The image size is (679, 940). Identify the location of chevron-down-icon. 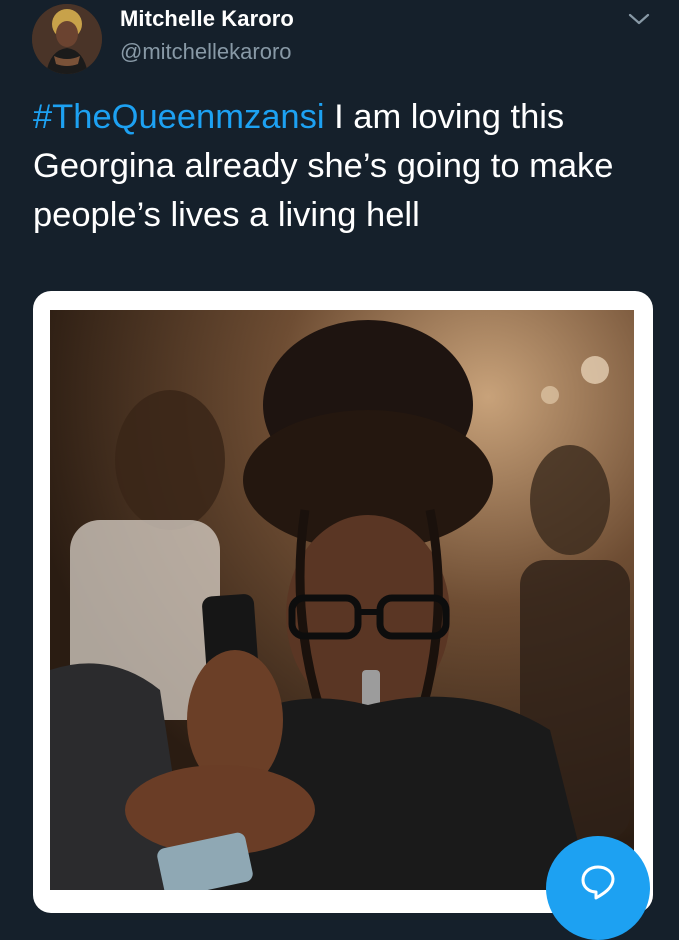
(639, 19).